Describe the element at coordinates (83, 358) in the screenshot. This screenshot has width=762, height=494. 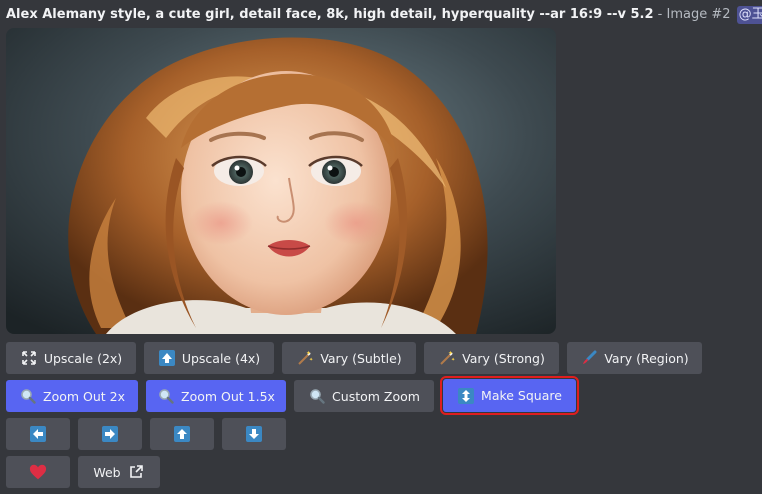
I see `upscale-2x-label: Upscale (2x)` at that location.